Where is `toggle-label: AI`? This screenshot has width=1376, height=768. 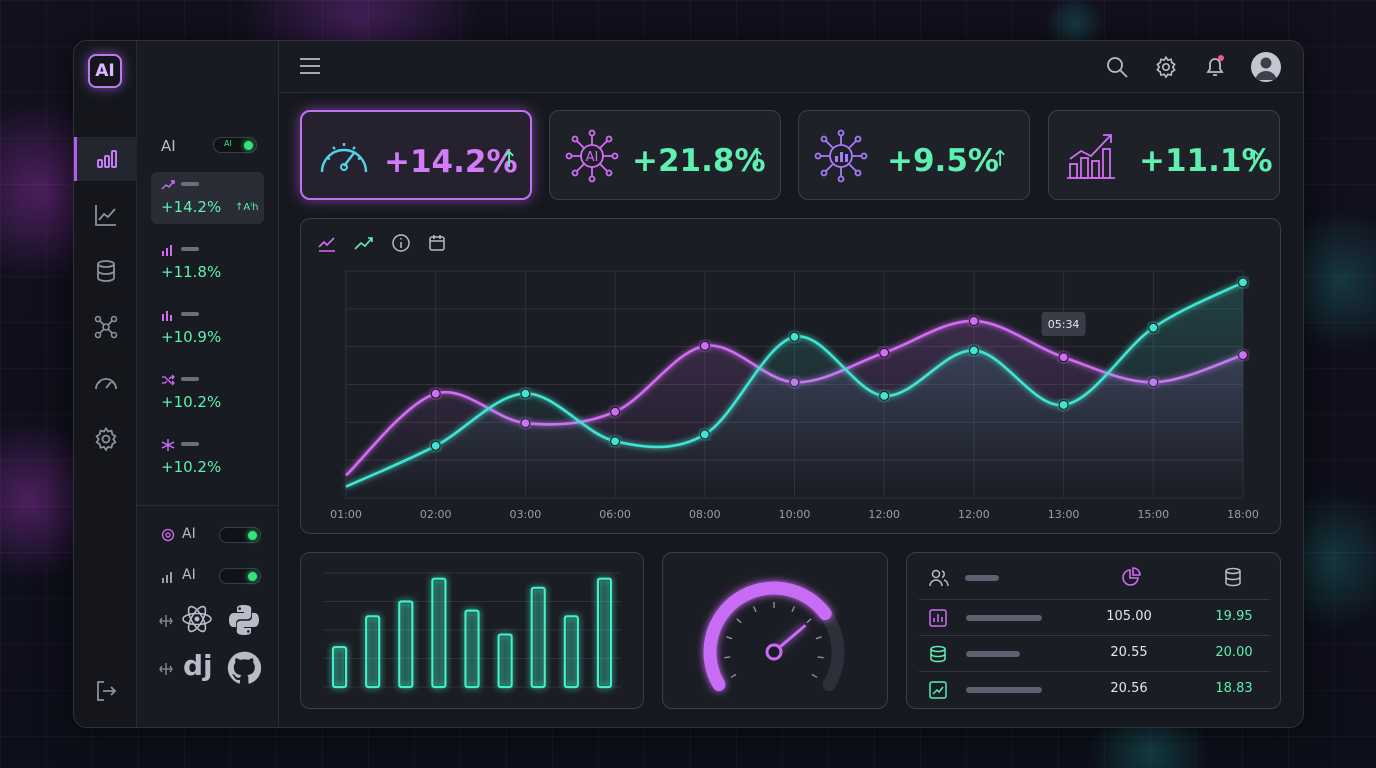
toggle-label: AI is located at coordinates (228, 143).